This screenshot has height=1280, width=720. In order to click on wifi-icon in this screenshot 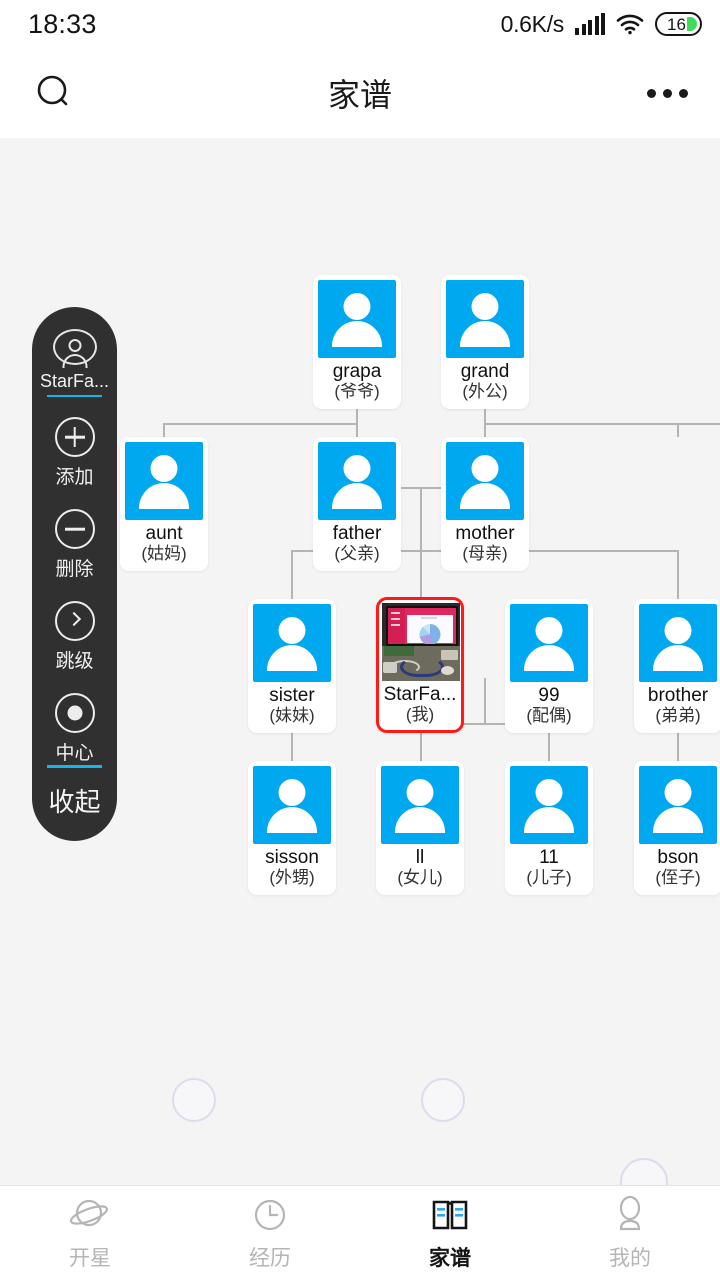, I will do `click(630, 24)`.